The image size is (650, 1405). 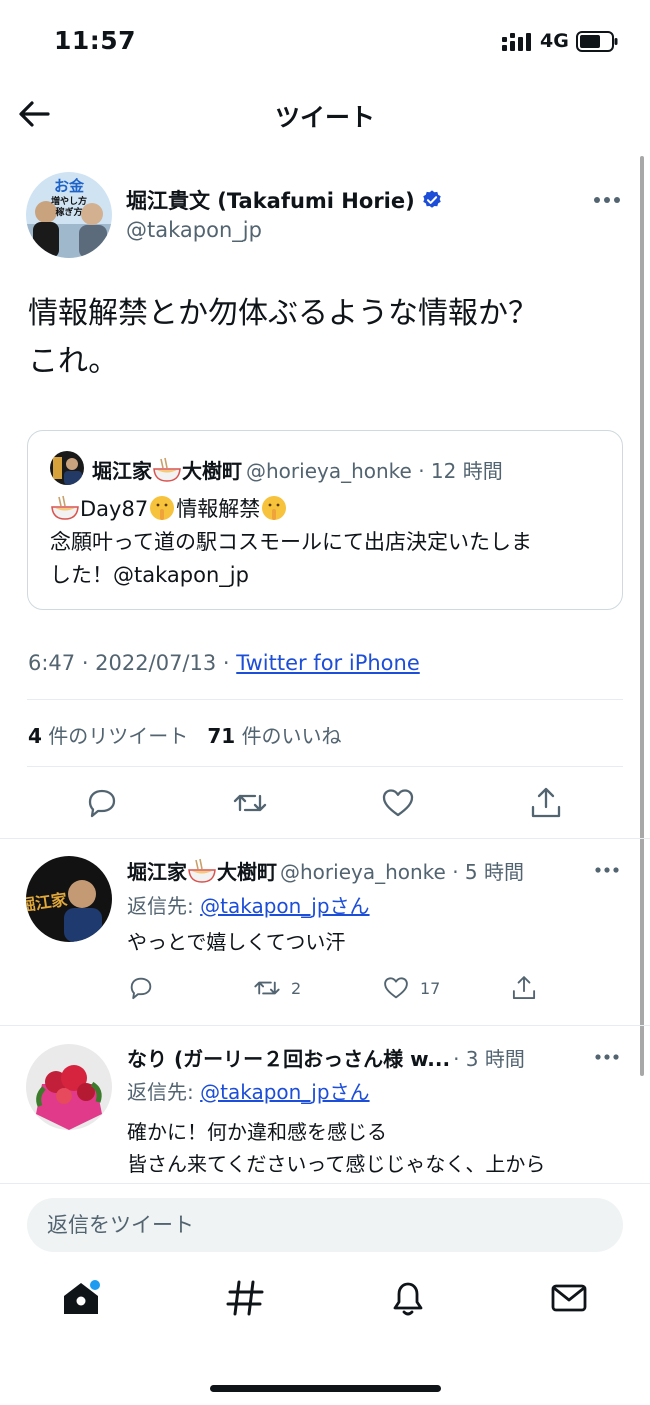 I want to click on quote-info-label: 情報解禁, so click(x=218, y=509).